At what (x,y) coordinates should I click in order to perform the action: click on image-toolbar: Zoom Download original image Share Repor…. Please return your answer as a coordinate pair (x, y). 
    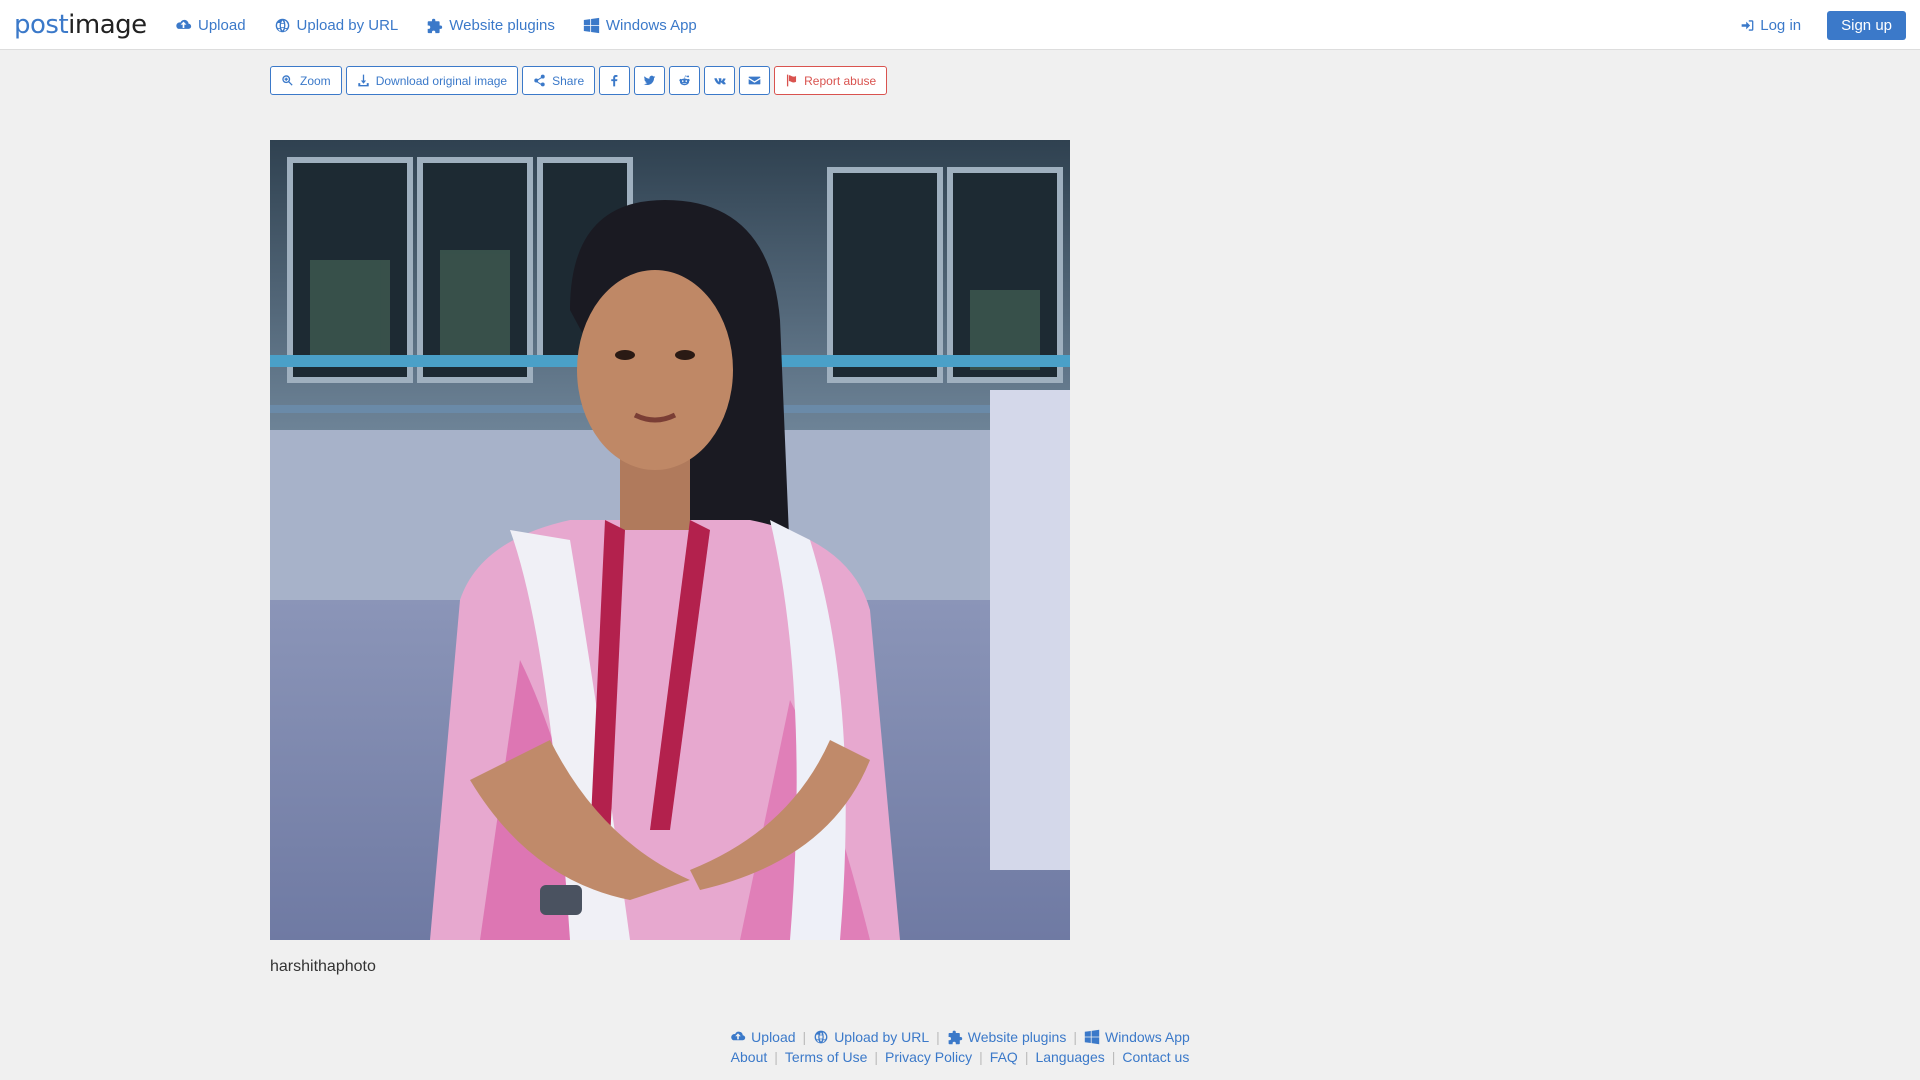
    Looking at the image, I should click on (579, 80).